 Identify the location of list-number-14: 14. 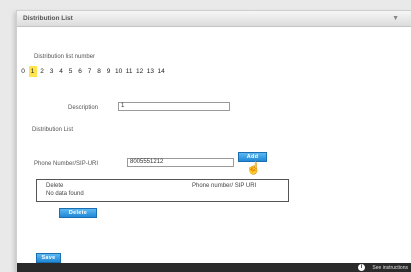
(160, 71).